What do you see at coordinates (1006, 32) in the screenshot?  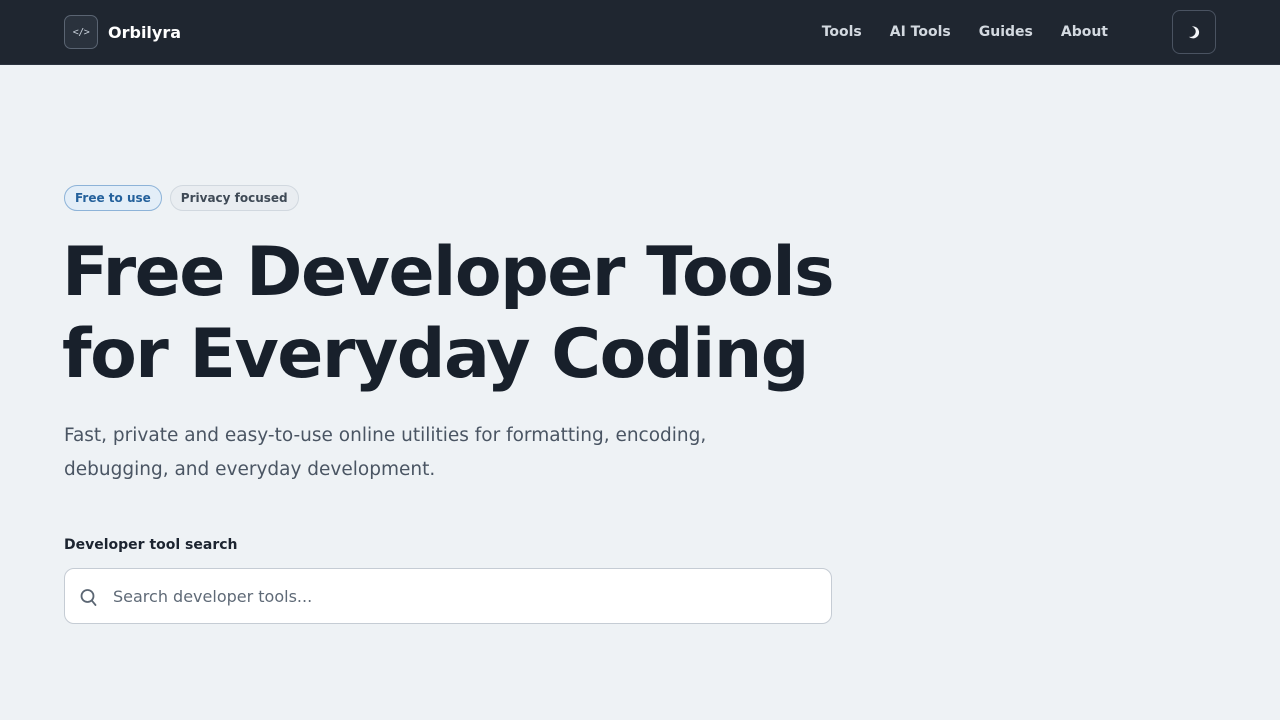 I see `nav-link-guides: Guides` at bounding box center [1006, 32].